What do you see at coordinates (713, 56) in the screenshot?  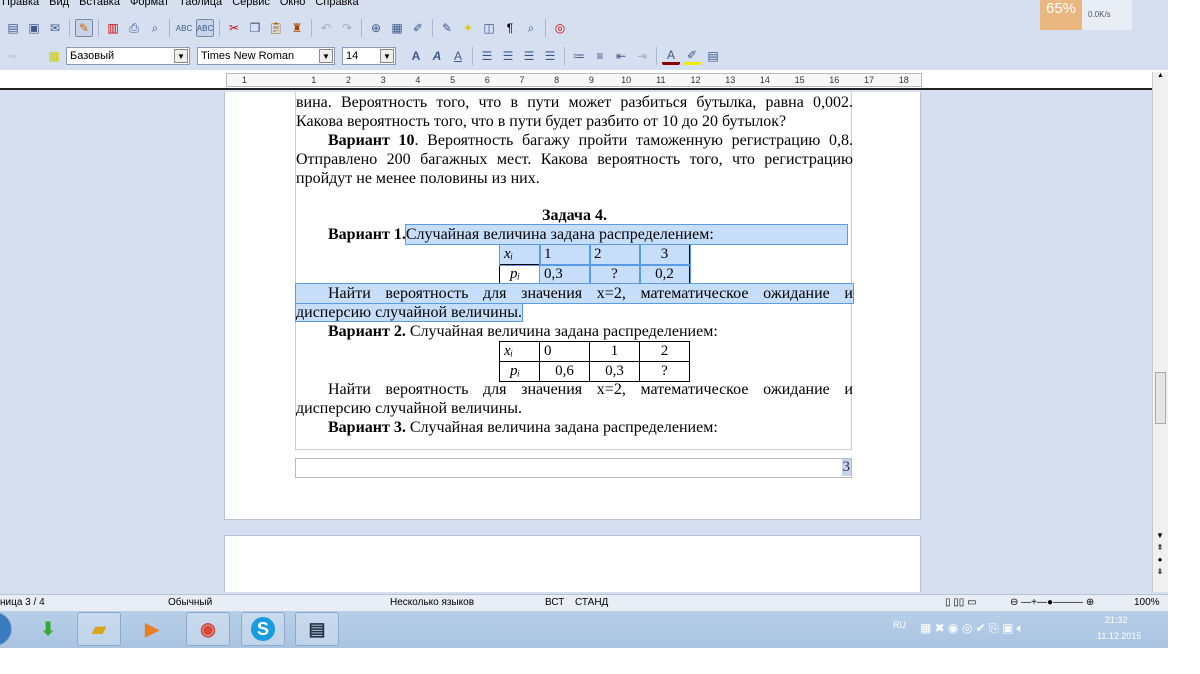 I see `background-color-icon: ▤` at bounding box center [713, 56].